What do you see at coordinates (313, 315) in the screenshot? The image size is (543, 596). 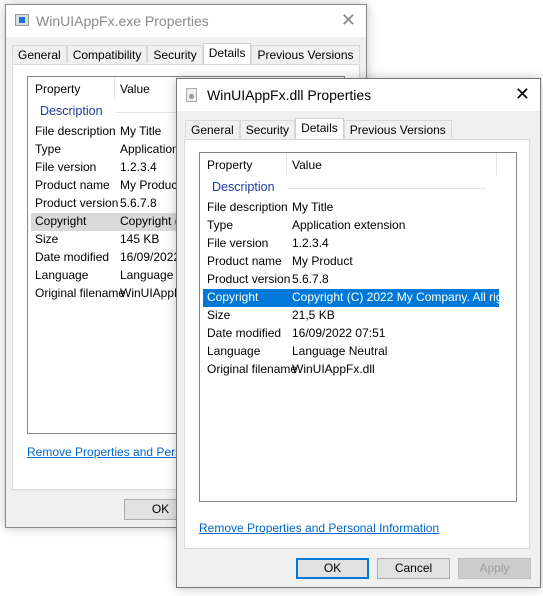 I see `property-value: 21,5 KB` at bounding box center [313, 315].